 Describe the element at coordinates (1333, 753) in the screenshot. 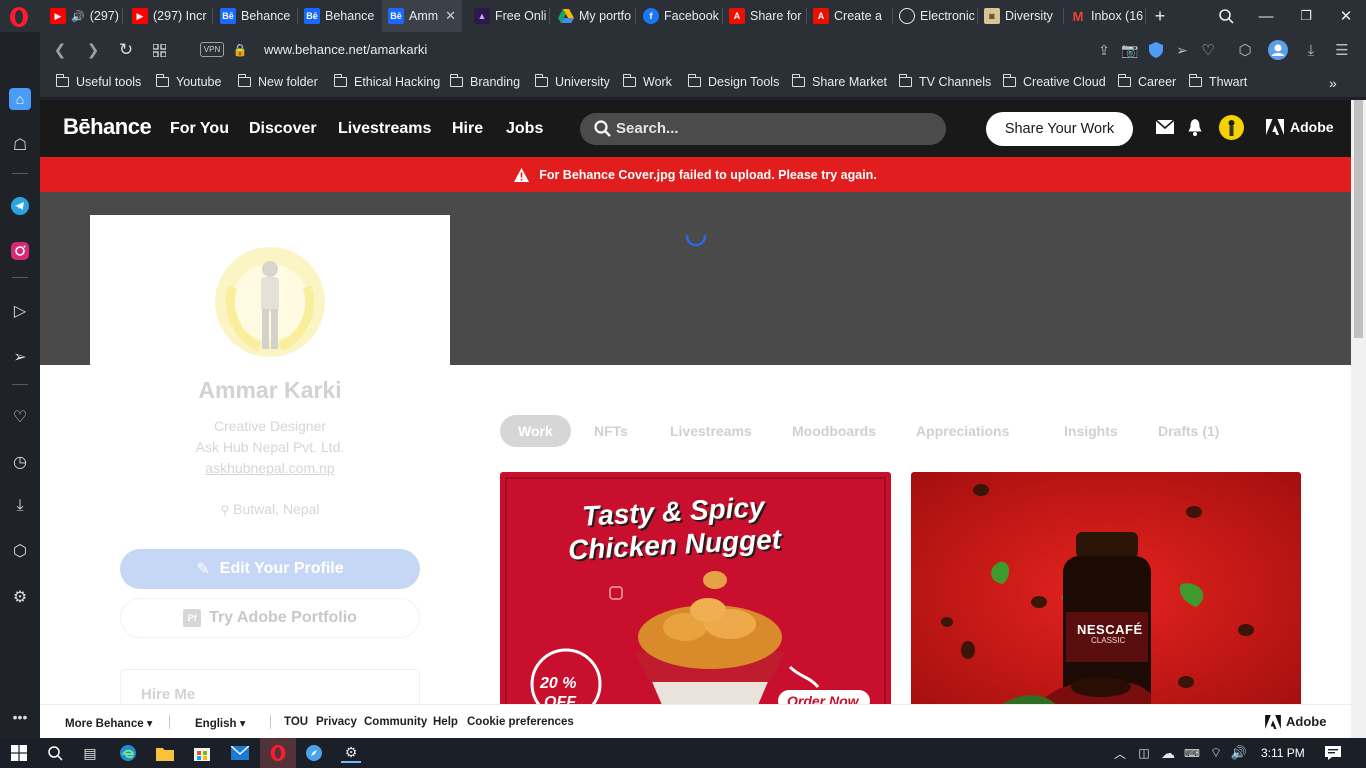

I see `notification-center-icon` at that location.